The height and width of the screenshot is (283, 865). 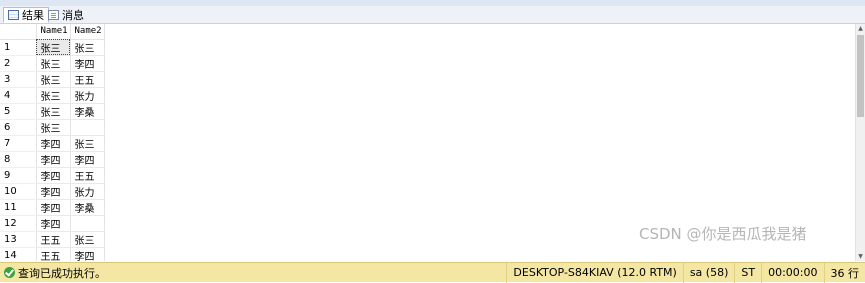 I want to click on table-row: 12李四, so click(x=52, y=223).